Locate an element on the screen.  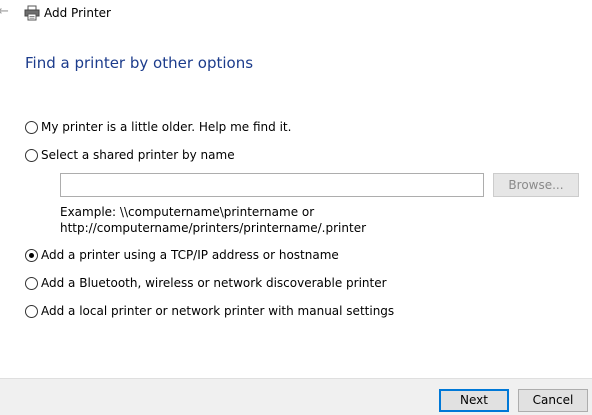
radio-tcp-ip is located at coordinates (31, 255).